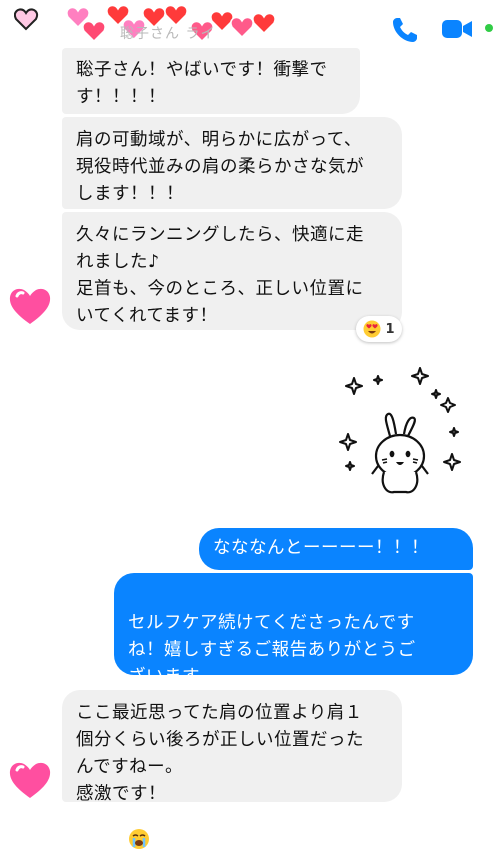 The width and height of the screenshot is (500, 853). Describe the element at coordinates (168, 34) in the screenshot. I see `contact-name: 聡子さん ライ` at that location.